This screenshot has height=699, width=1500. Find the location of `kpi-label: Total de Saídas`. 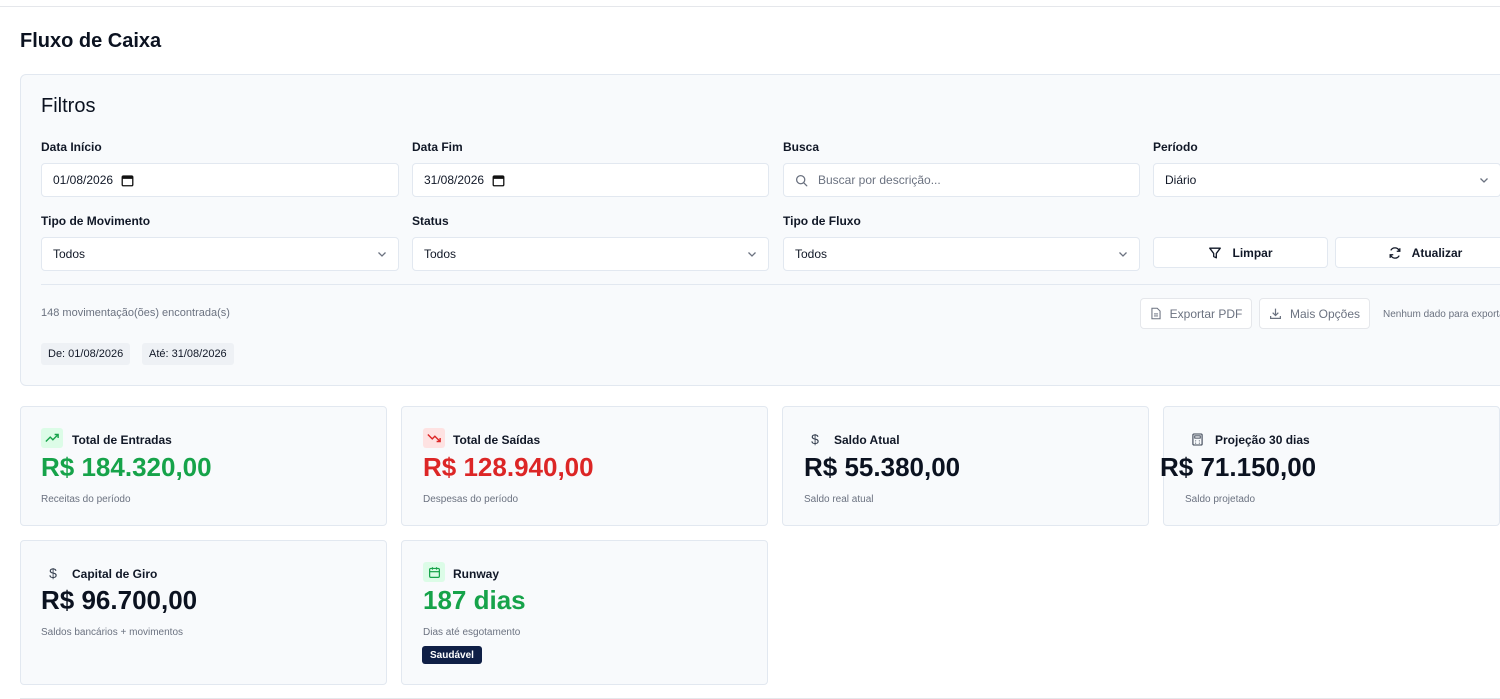

kpi-label: Total de Saídas is located at coordinates (497, 440).